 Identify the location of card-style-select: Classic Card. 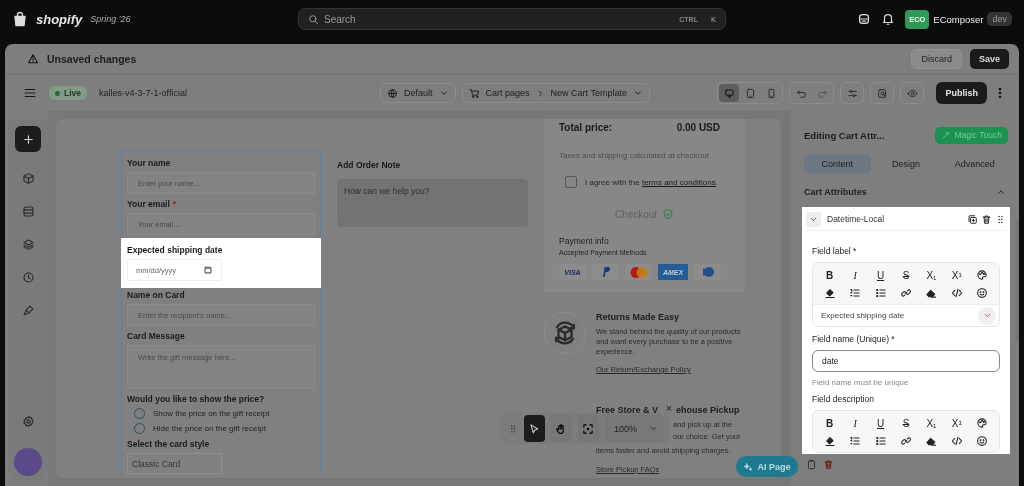
(174, 463).